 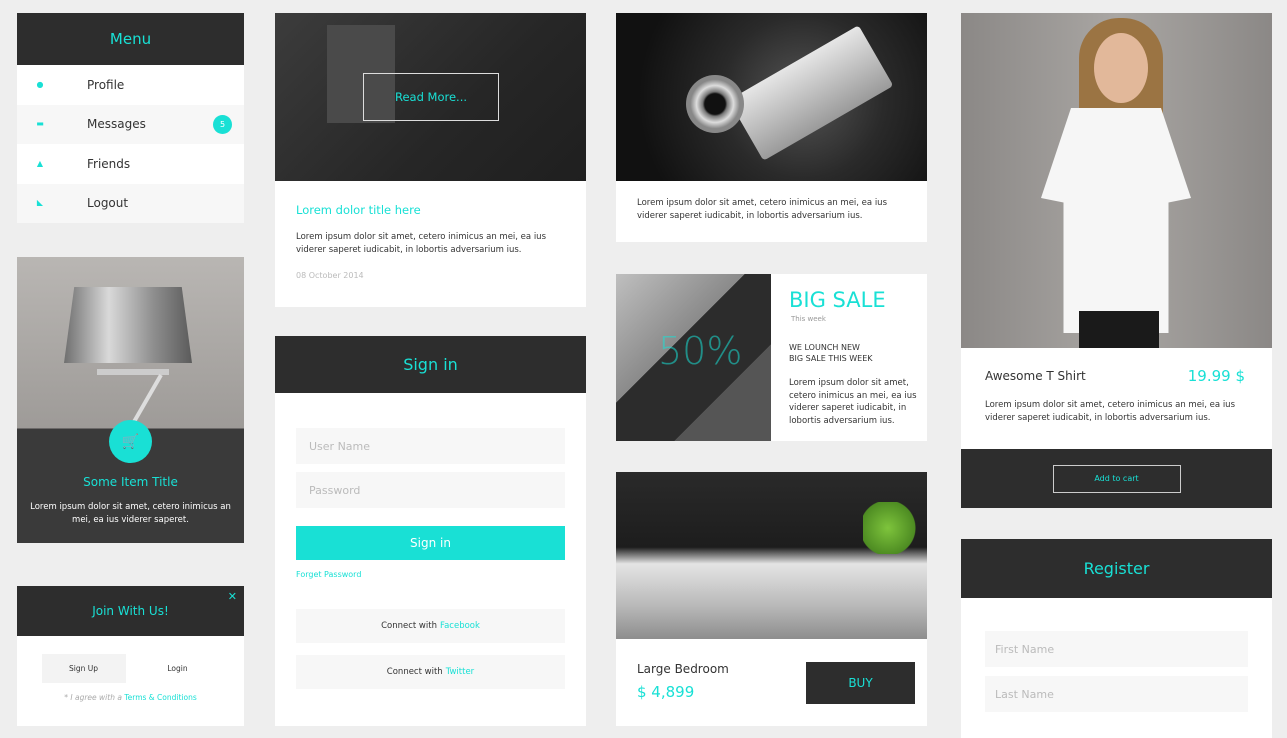 I want to click on globe-icon: ●, so click(x=40, y=84).